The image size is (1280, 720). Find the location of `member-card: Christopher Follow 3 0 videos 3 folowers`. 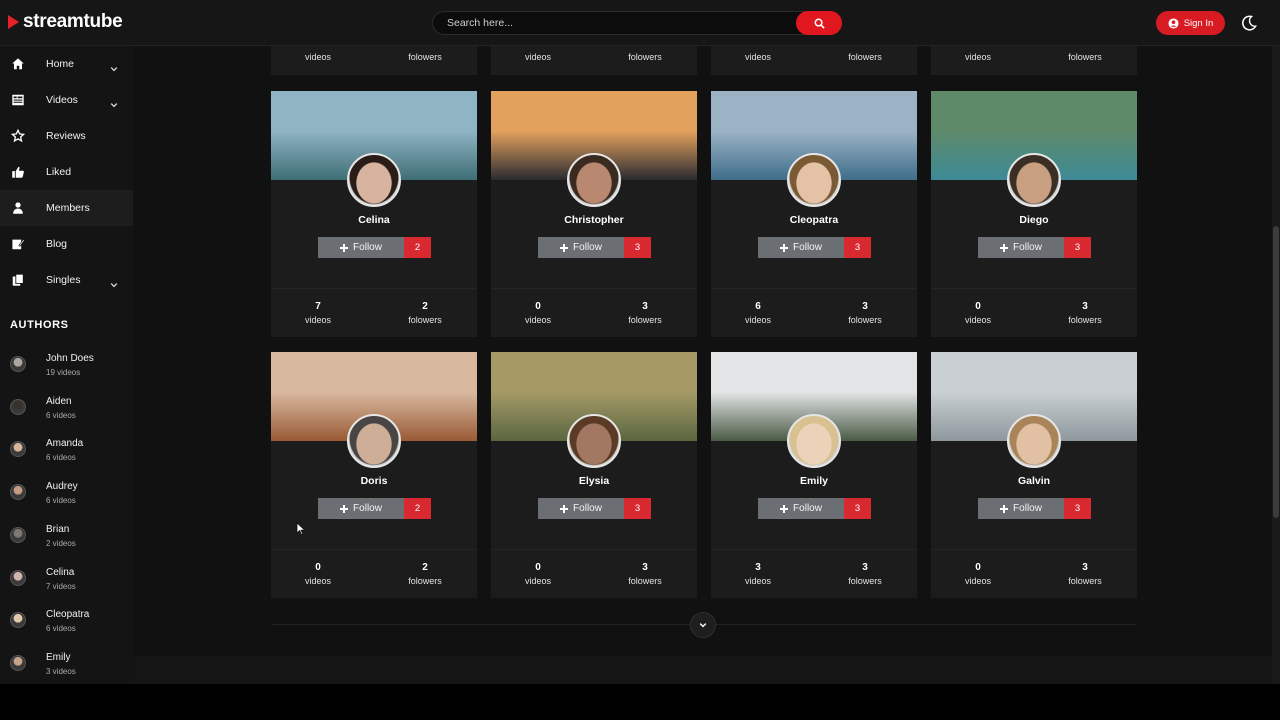

member-card: Christopher Follow 3 0 videos 3 folowers is located at coordinates (594, 214).